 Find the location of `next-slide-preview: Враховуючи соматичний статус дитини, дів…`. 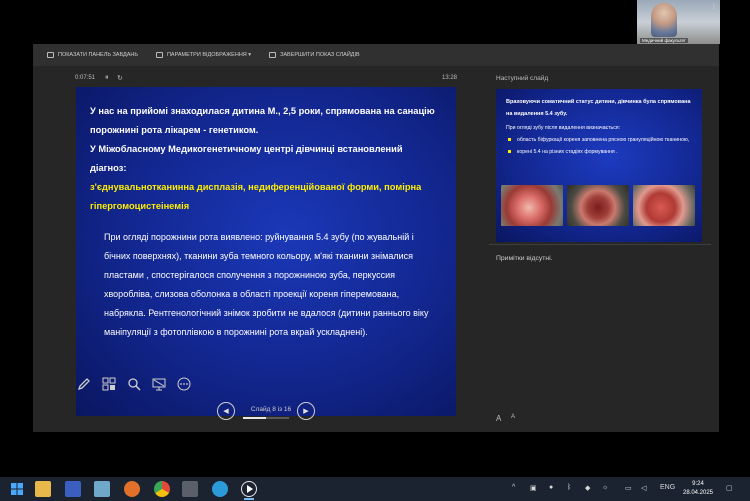

next-slide-preview: Враховуючи соматичний статус дитини, дів… is located at coordinates (599, 165).